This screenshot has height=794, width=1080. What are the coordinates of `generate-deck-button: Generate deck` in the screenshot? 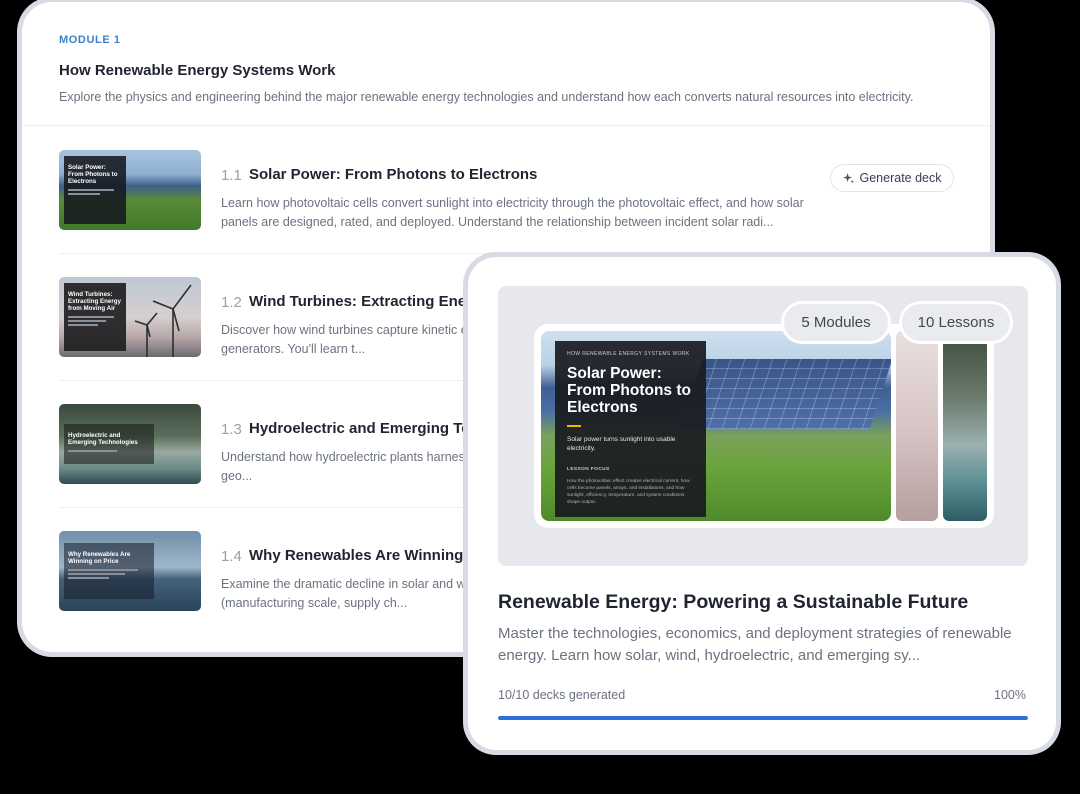 It's located at (892, 178).